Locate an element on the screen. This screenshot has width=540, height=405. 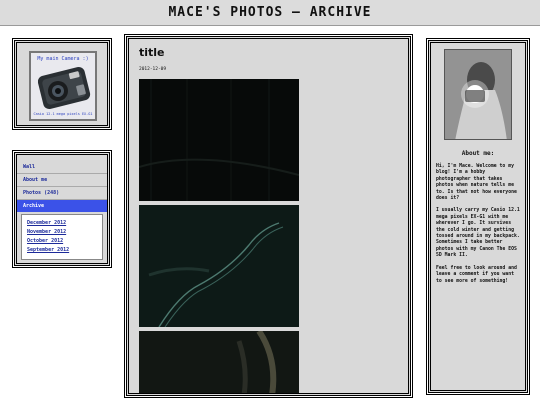
profile-photo is located at coordinates (478, 94).